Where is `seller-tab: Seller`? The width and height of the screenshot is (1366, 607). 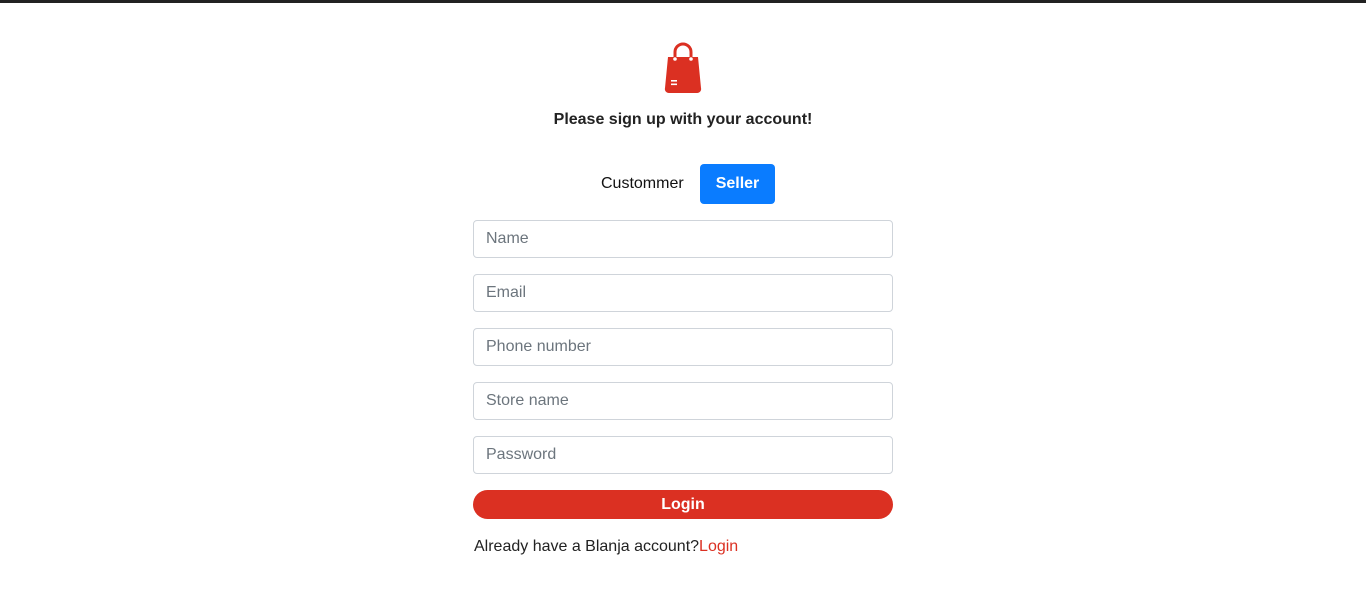 seller-tab: Seller is located at coordinates (737, 184).